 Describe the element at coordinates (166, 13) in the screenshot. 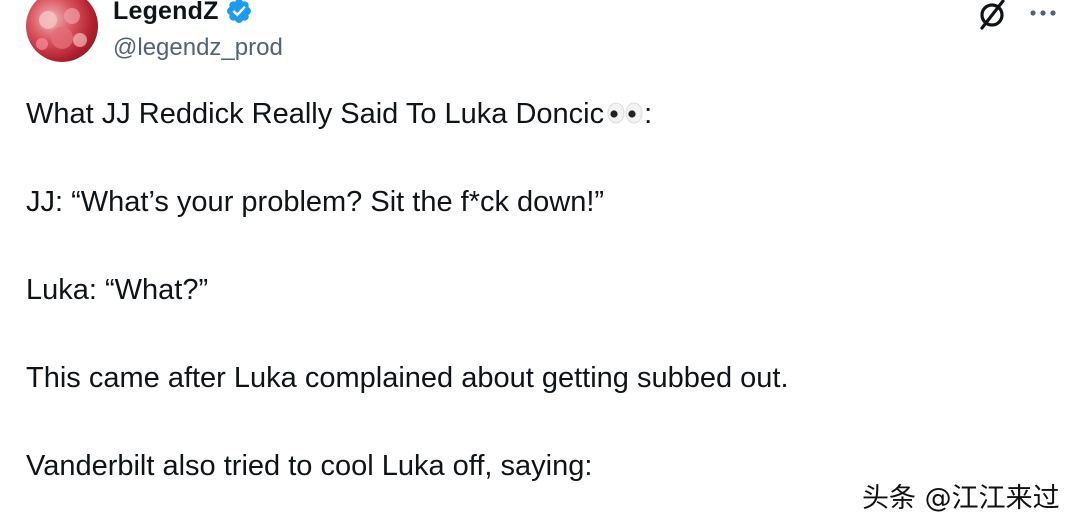

I see `display-name: LegendZ` at that location.